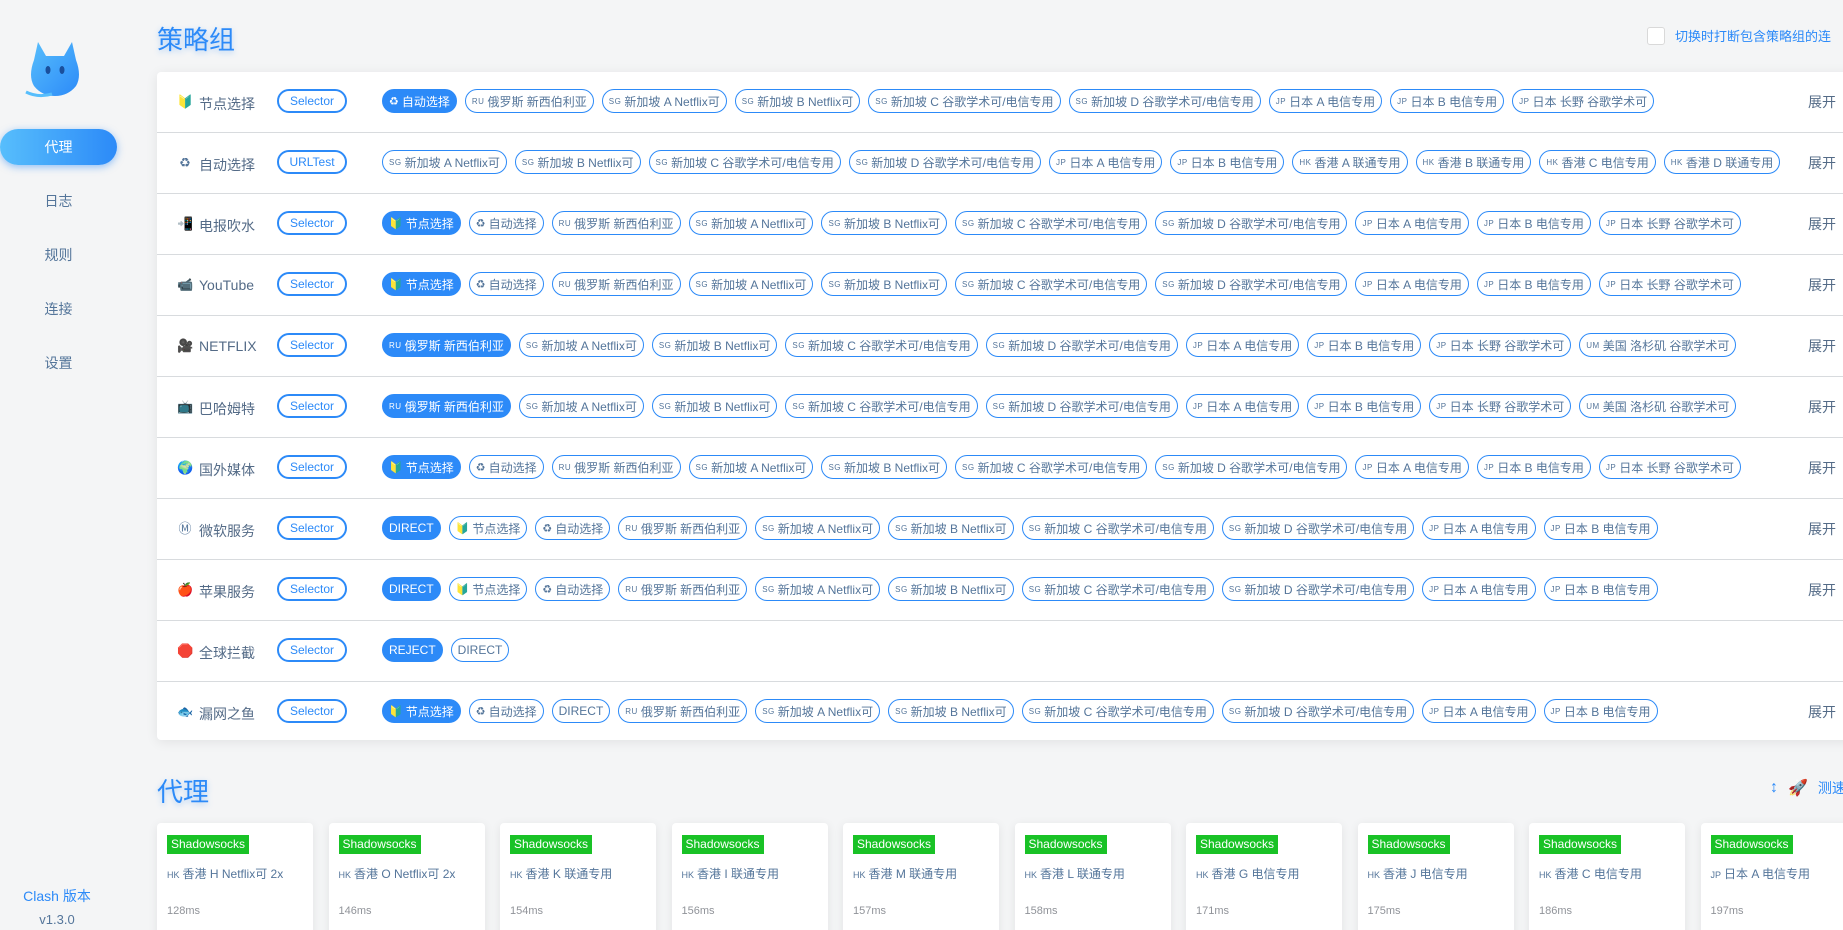 Image resolution: width=1843 pixels, height=930 pixels. Describe the element at coordinates (1597, 162) in the screenshot. I see `proxy-tag: HK 香港 C 电信专用` at that location.